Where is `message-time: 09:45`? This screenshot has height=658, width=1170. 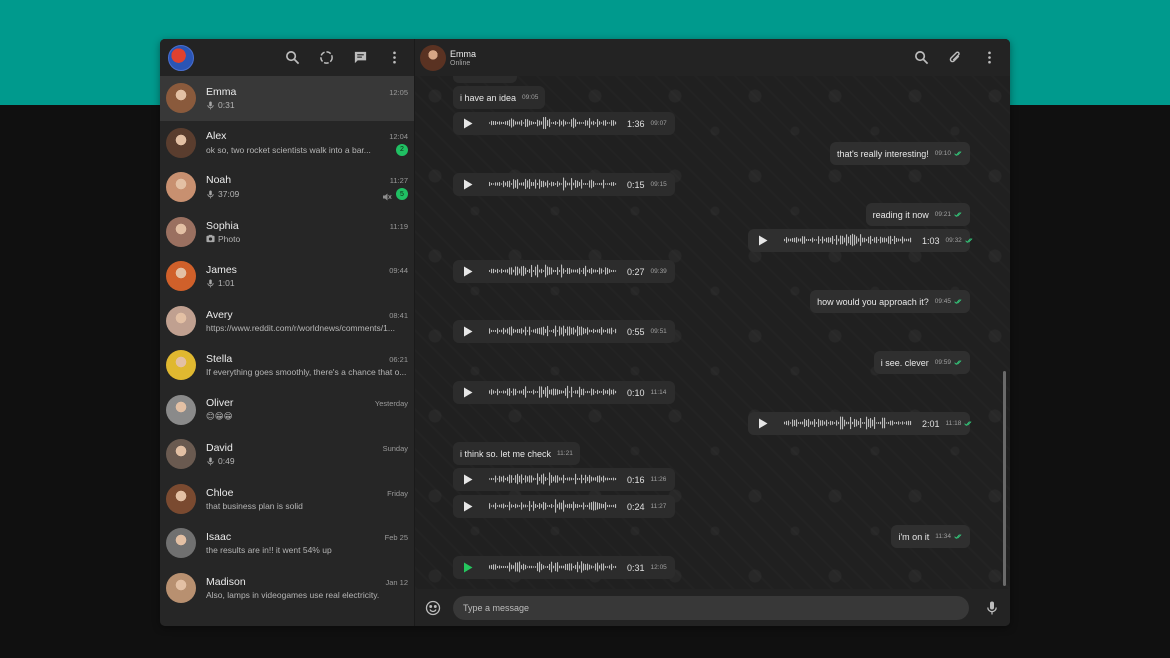
message-time: 09:45 is located at coordinates (942, 301).